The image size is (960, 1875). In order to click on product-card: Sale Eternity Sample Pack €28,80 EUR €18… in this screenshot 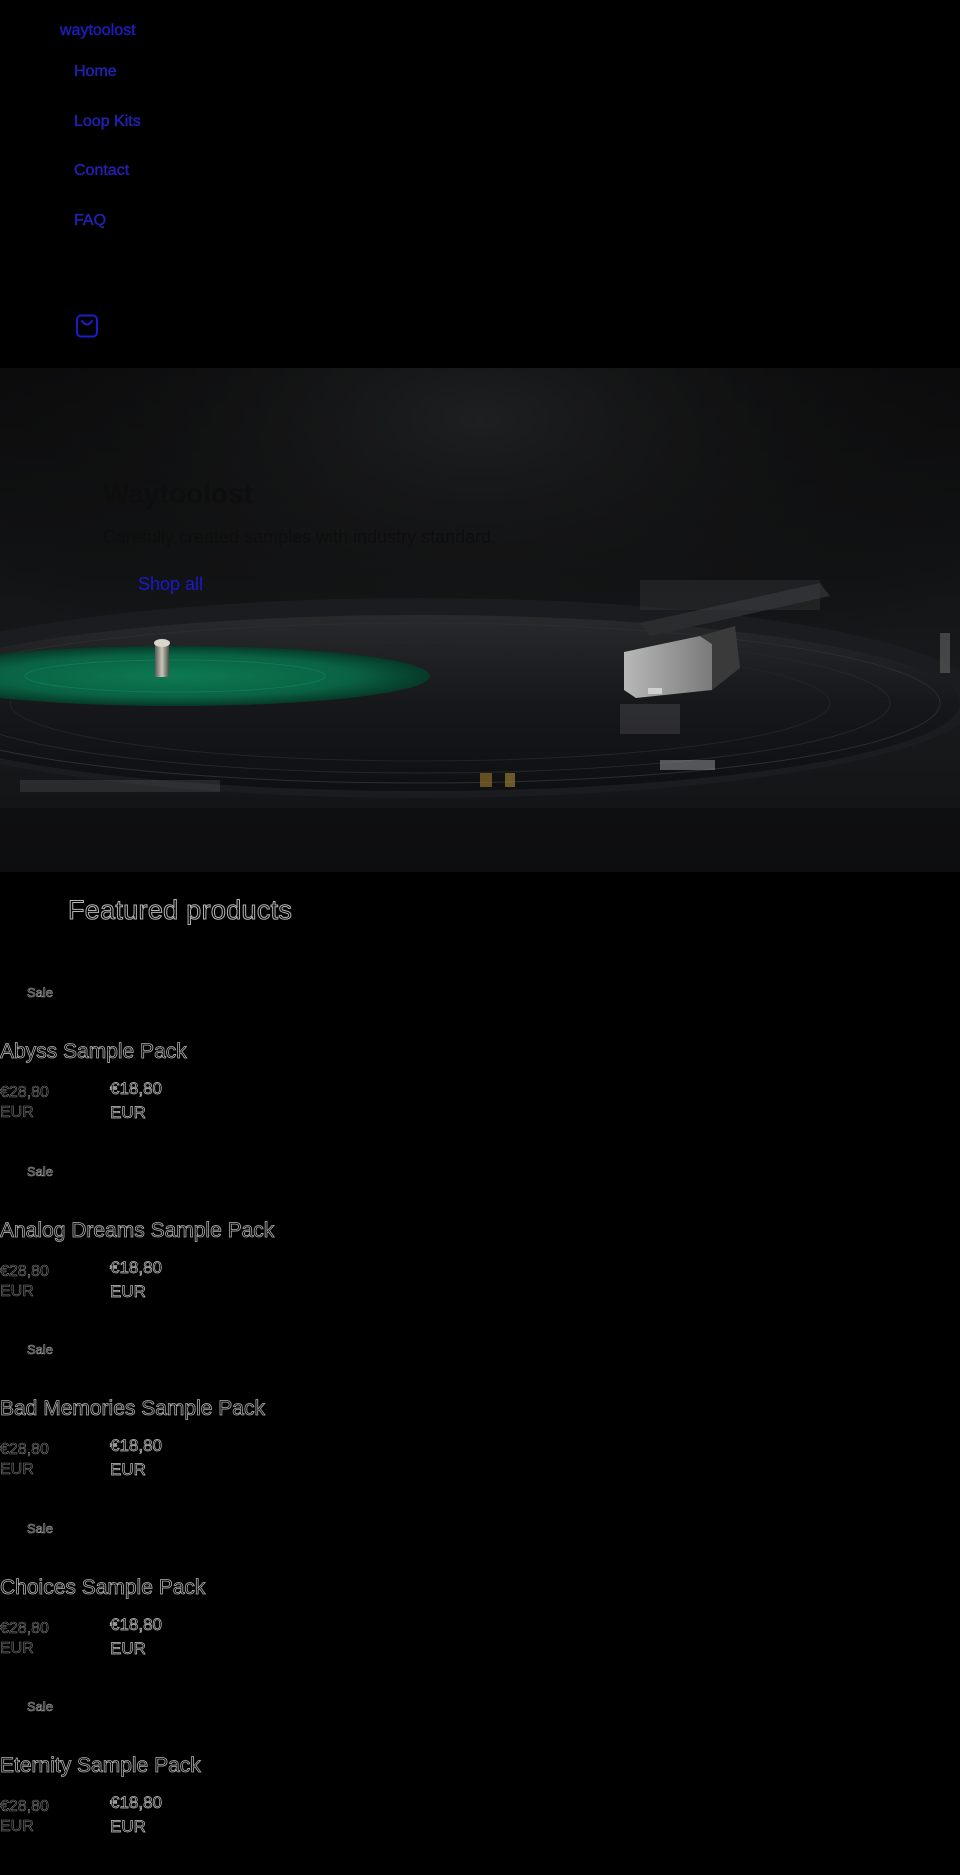, I will do `click(480, 1768)`.